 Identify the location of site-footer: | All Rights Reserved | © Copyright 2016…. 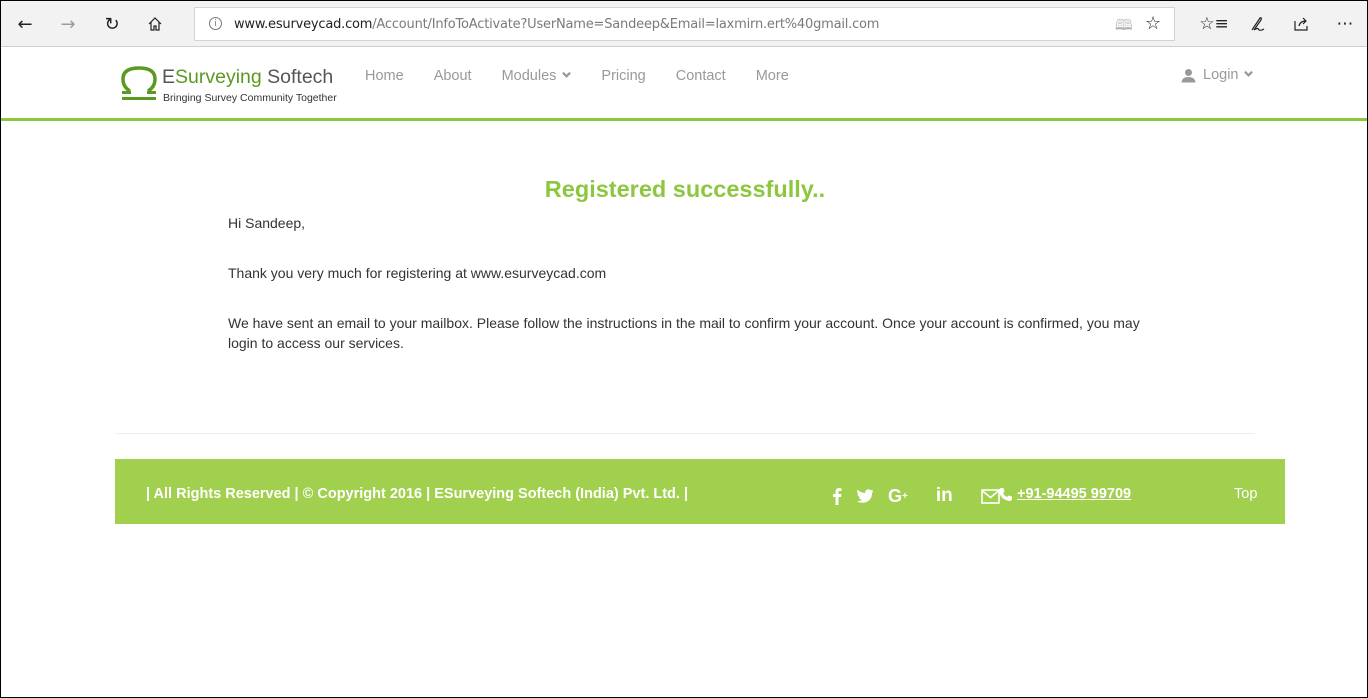
(700, 491).